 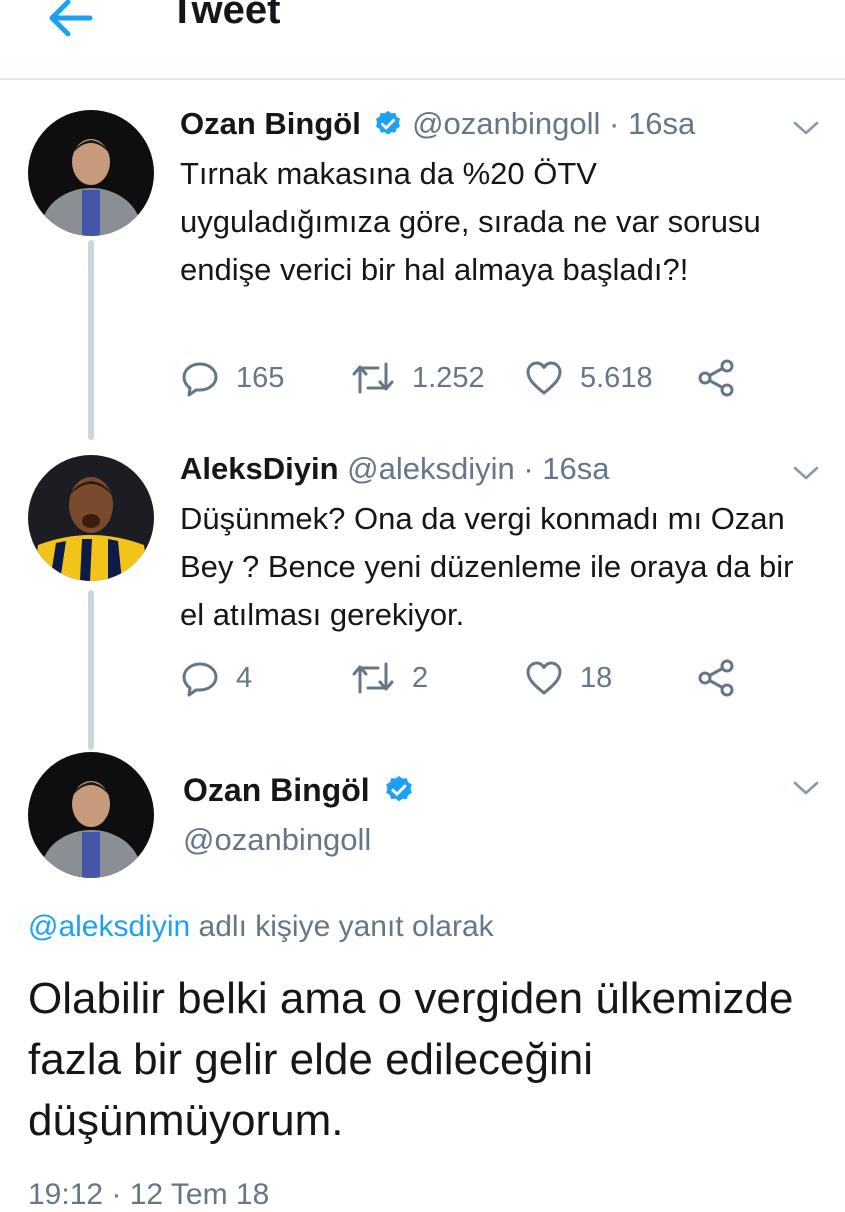 I want to click on reply-context-text: adlı kişiye yanıt olarak, so click(x=346, y=926).